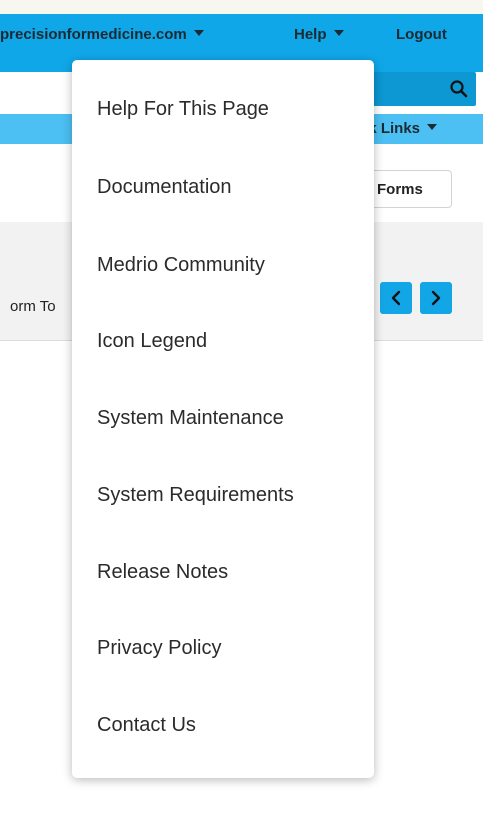 Image resolution: width=483 pixels, height=829 pixels. Describe the element at coordinates (162, 572) in the screenshot. I see `menu-item-release-notes: Release Notes` at that location.